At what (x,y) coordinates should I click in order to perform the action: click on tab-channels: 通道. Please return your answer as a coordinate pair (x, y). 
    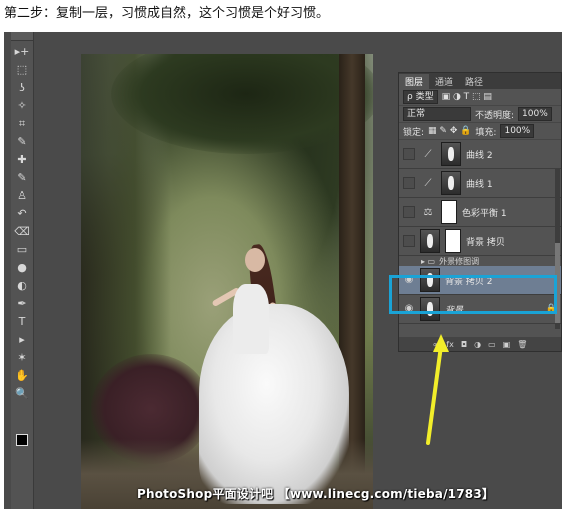
    Looking at the image, I should click on (444, 81).